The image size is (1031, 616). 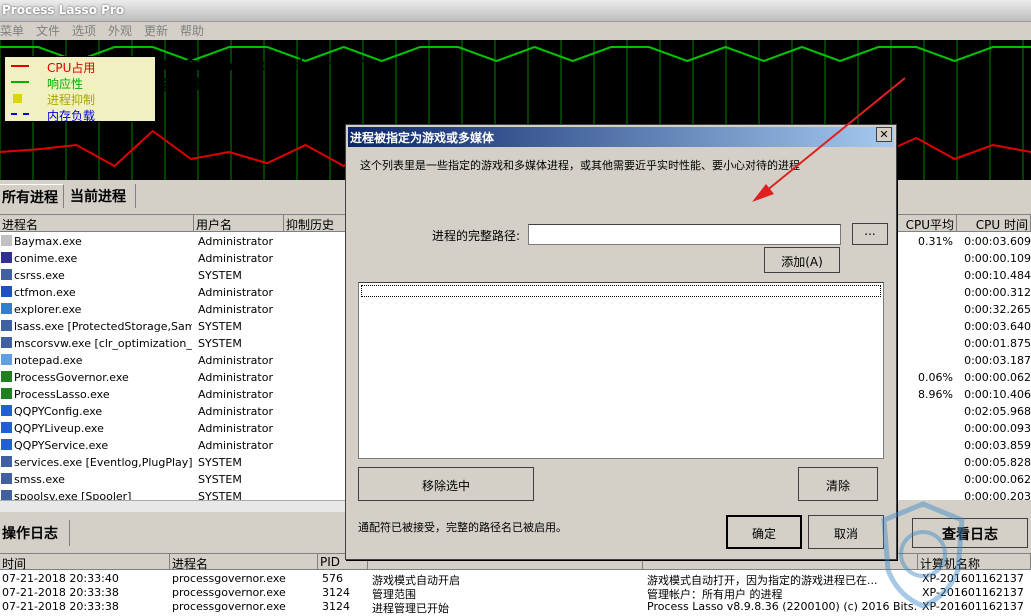 I want to click on ime-icon, so click(x=6, y=257).